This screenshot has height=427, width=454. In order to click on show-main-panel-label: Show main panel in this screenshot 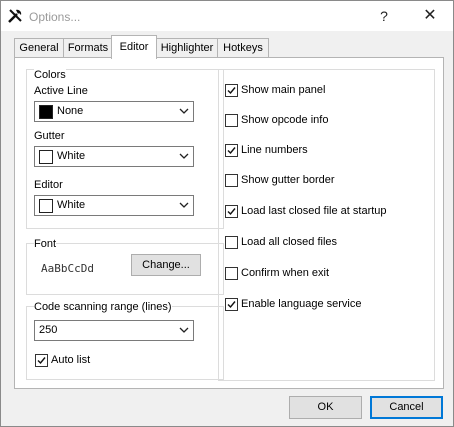, I will do `click(283, 90)`.